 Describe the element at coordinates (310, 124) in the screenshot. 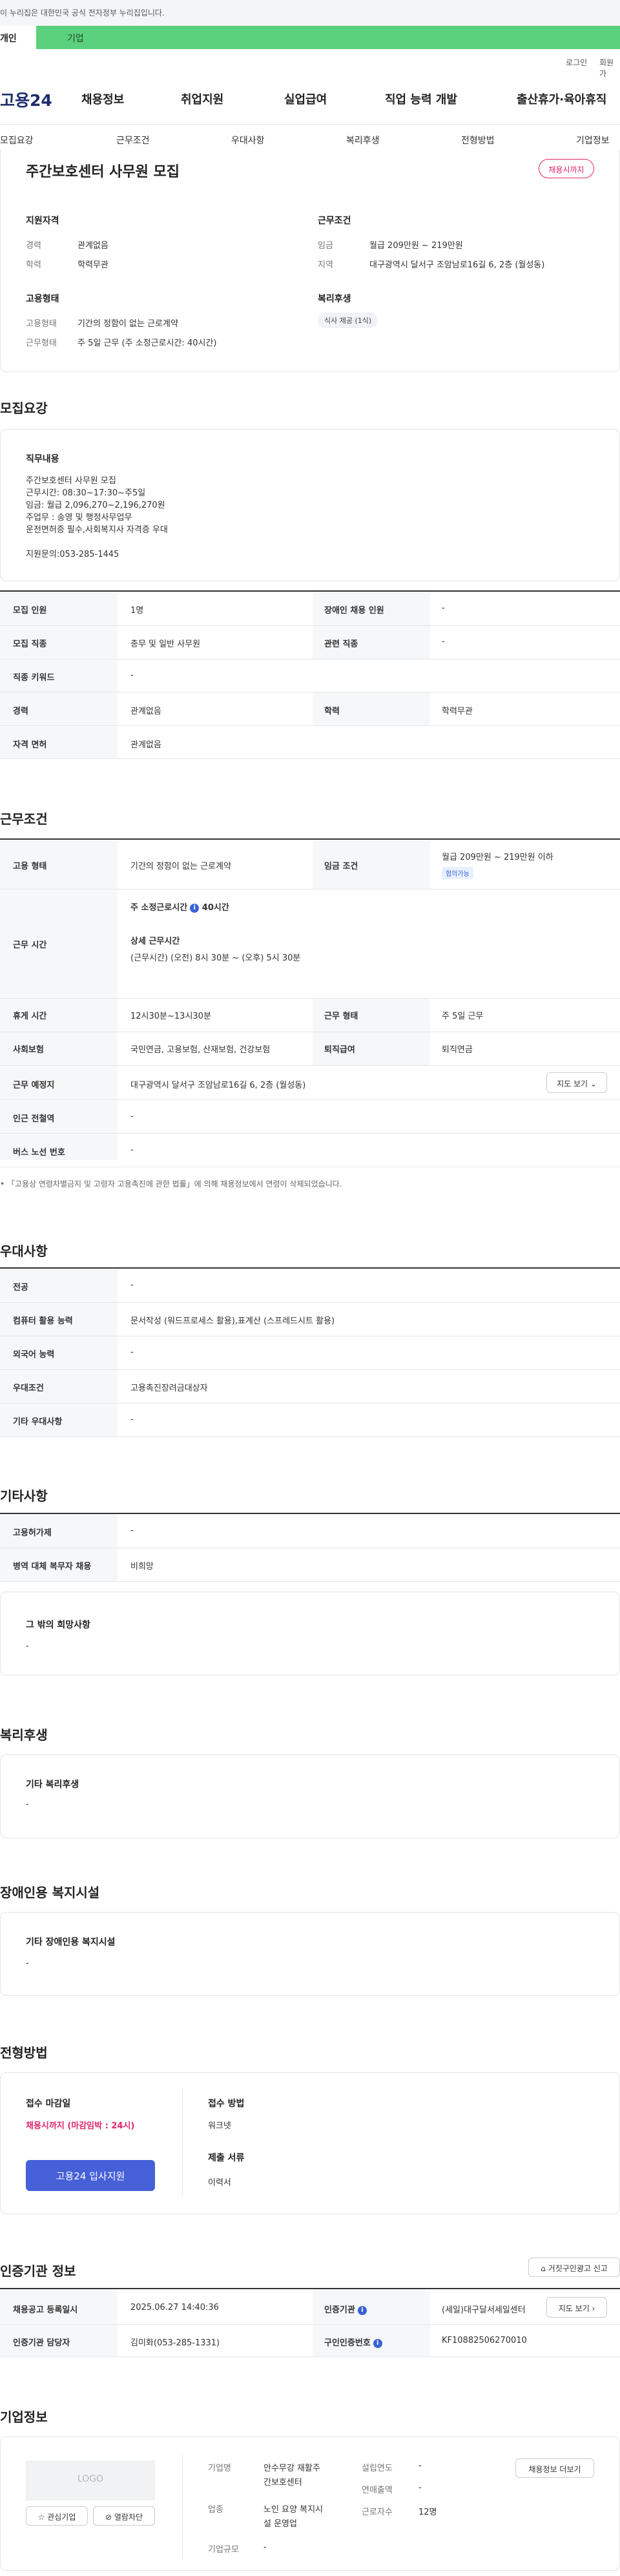

I see `header-divider` at that location.